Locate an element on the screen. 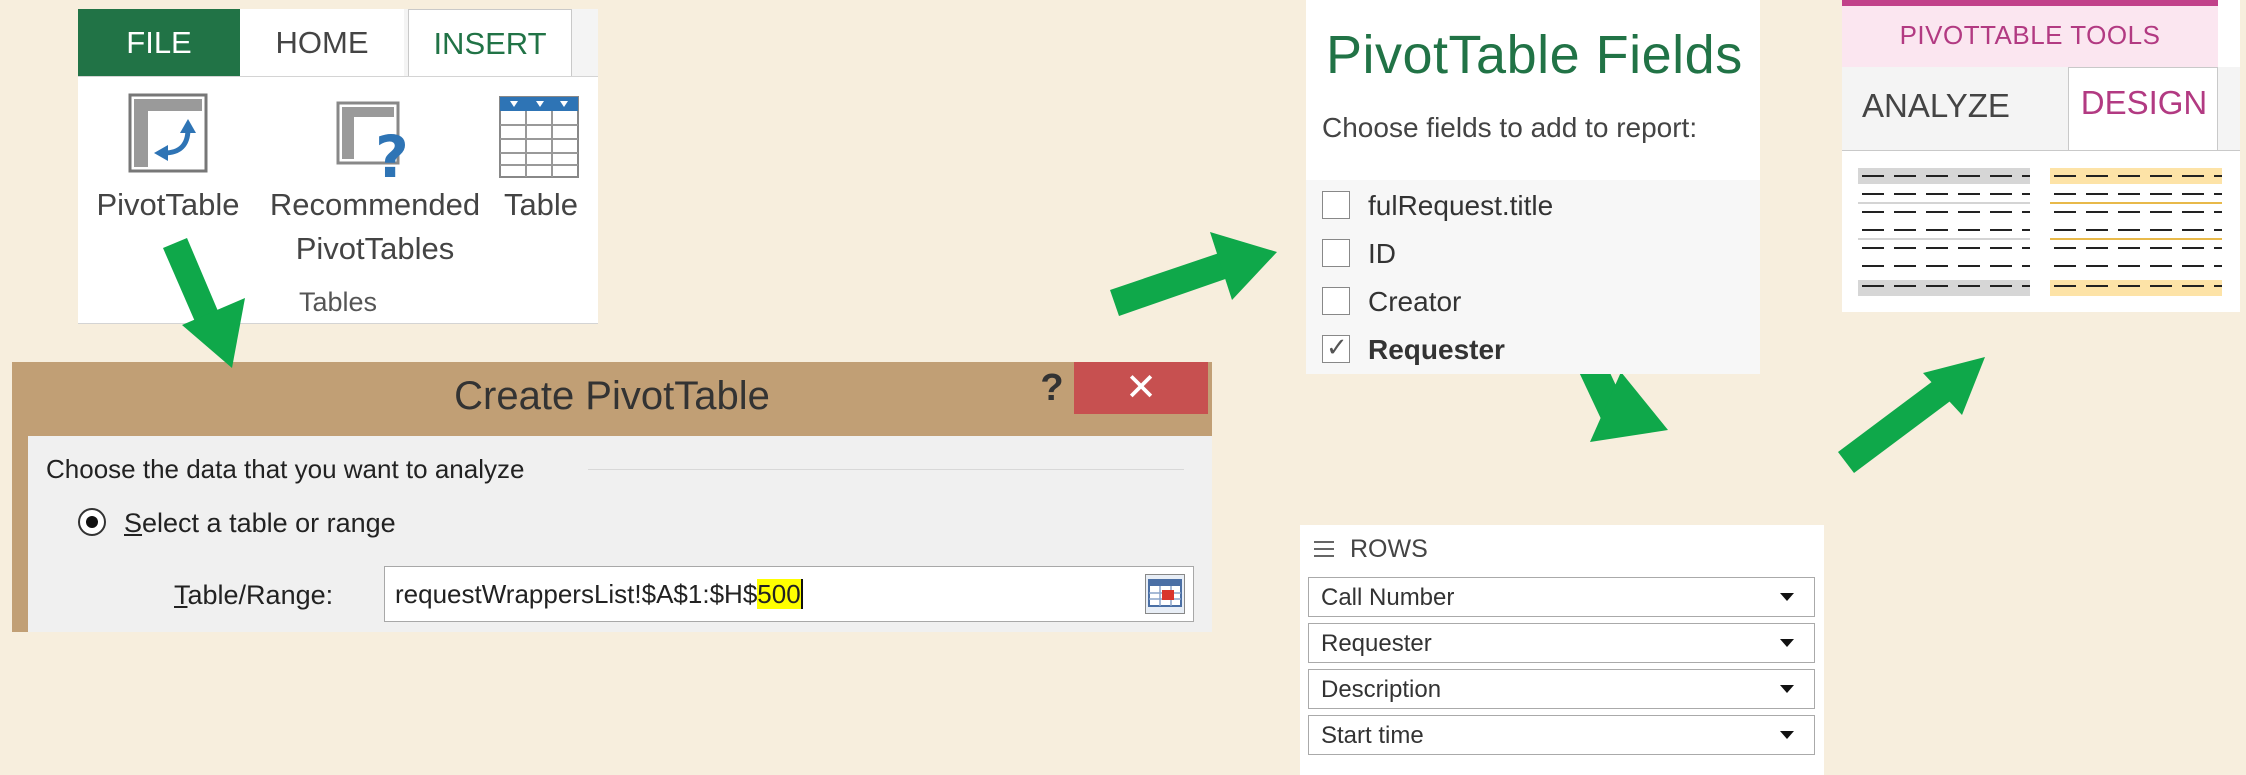  tab-file: FILE is located at coordinates (159, 42).